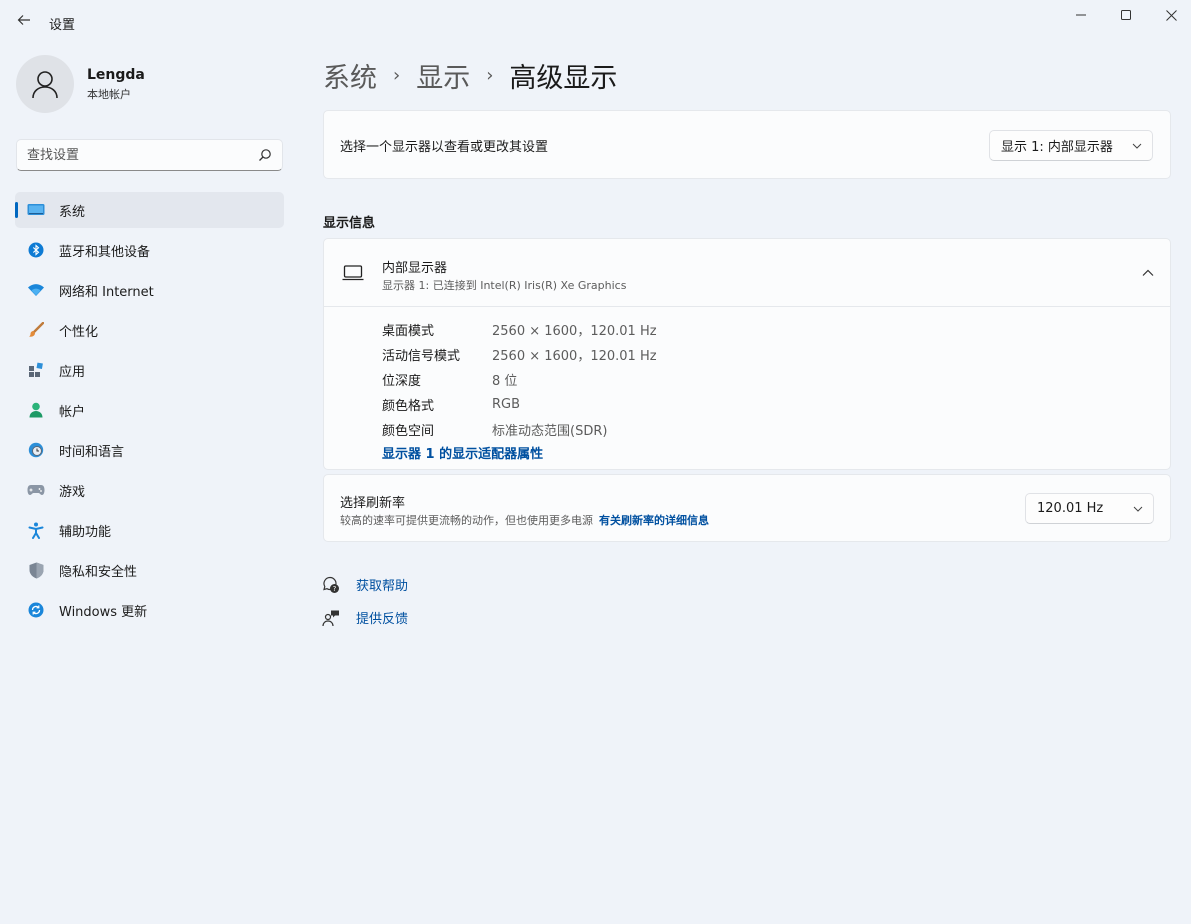 This screenshot has width=1191, height=924. Describe the element at coordinates (149, 370) in the screenshot. I see `sidebar-item-apps: 应用` at that location.